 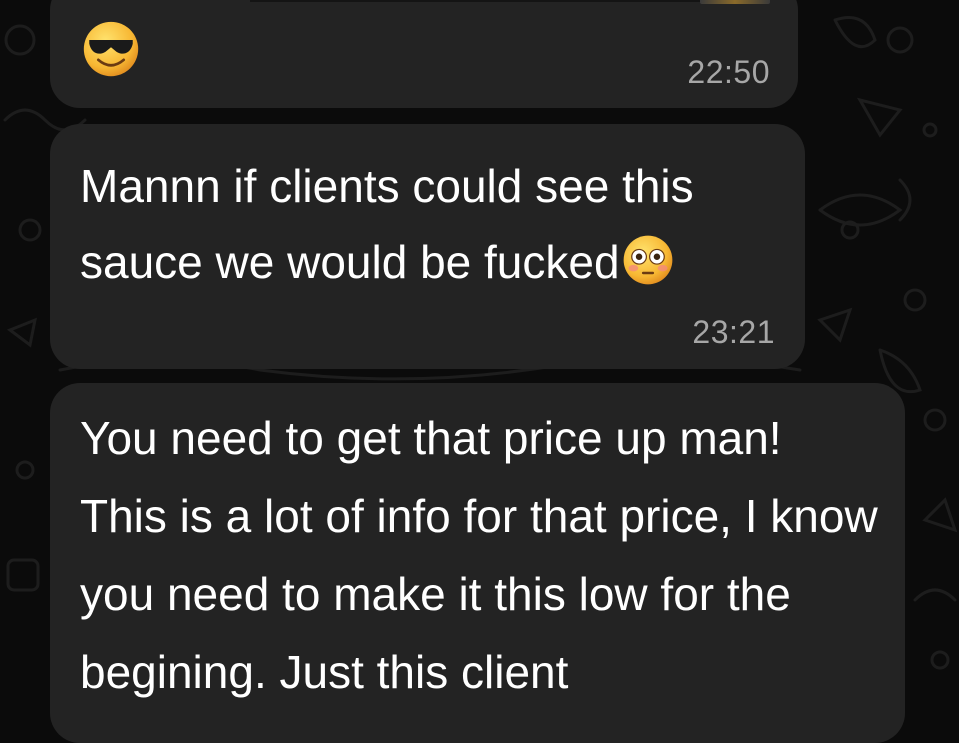 What do you see at coordinates (111, 49) in the screenshot?
I see `smiling-face-with-sunglasses-icon` at bounding box center [111, 49].